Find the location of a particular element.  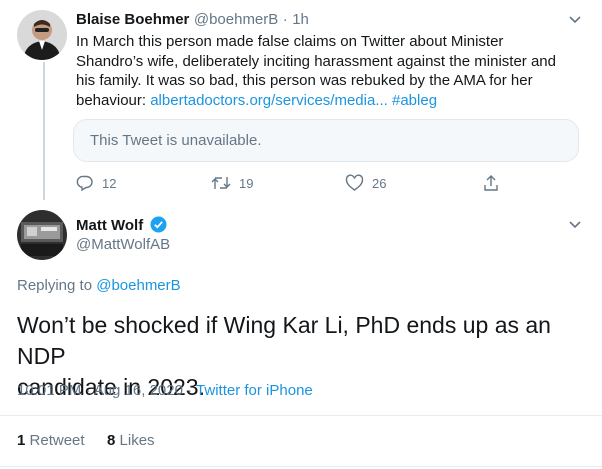

replying-to: Replying to @boehmerB is located at coordinates (99, 285).